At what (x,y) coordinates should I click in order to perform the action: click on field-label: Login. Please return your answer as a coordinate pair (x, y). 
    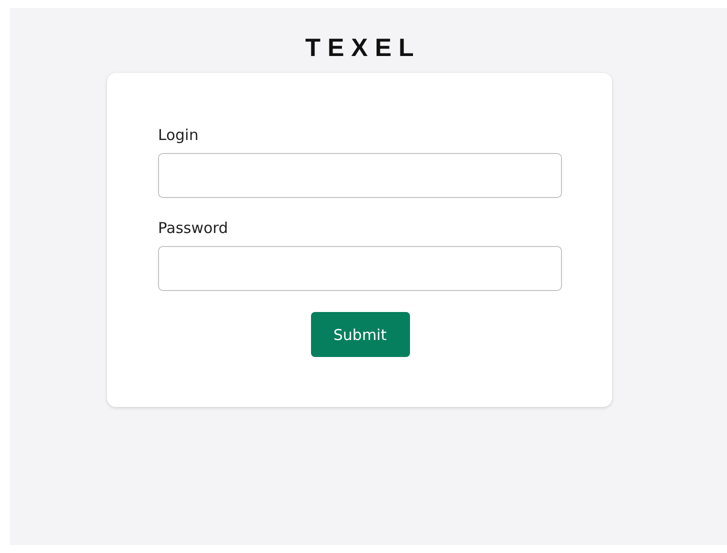
    Looking at the image, I should click on (179, 135).